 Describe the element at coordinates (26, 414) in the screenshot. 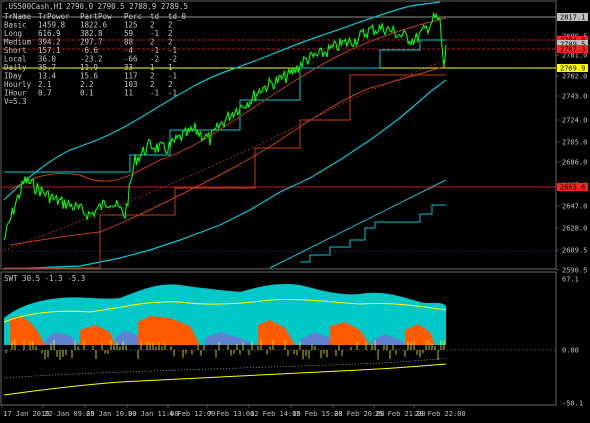

I see `time-label: 17 Jan 2019` at that location.